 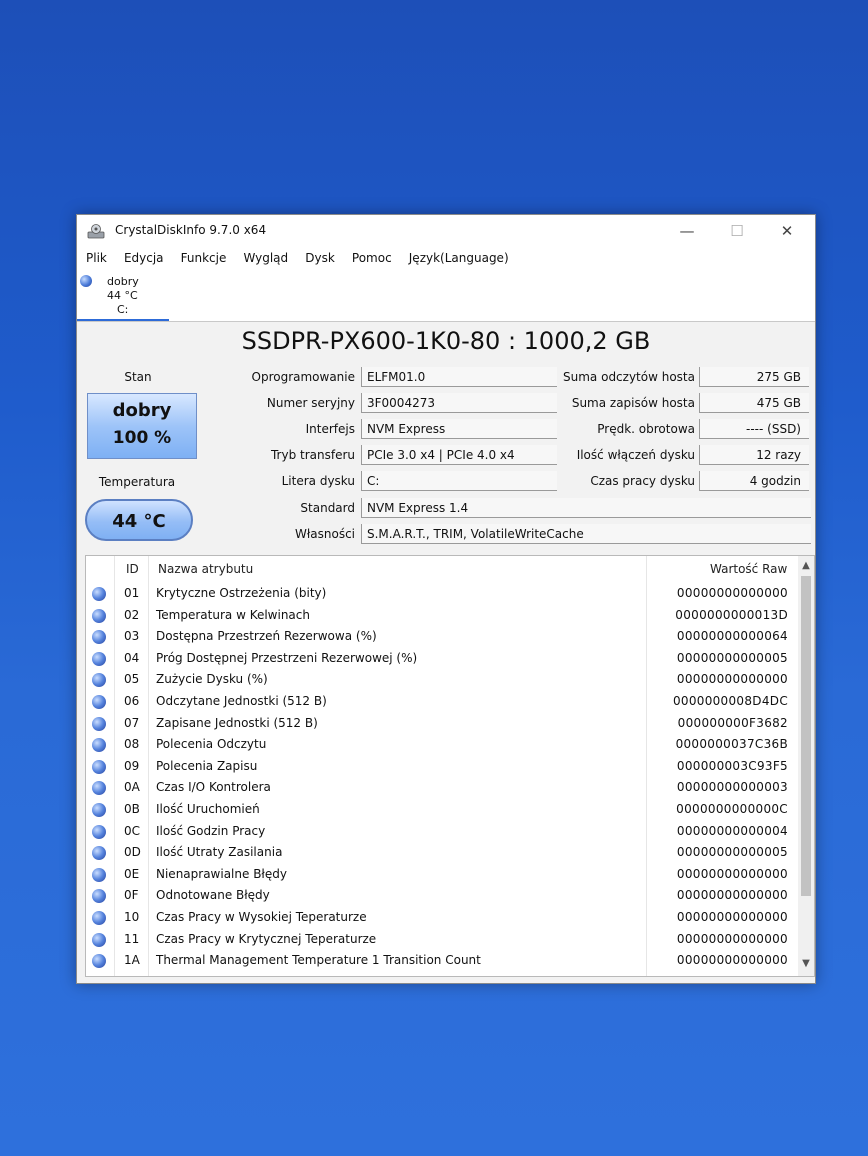 I want to click on disk-tab-temp: 44 °C, so click(x=122, y=295).